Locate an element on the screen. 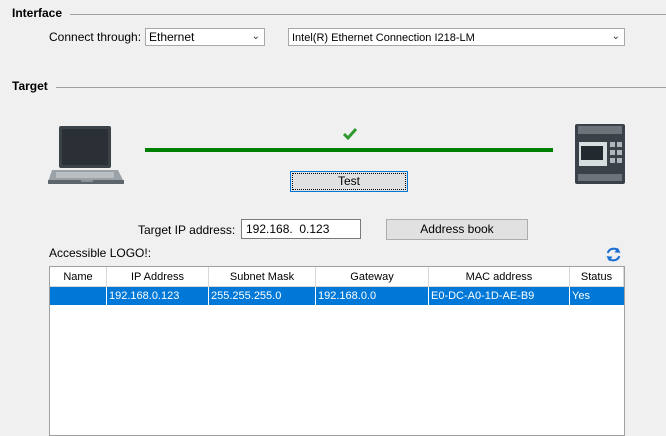  column-header-name: Name is located at coordinates (78, 277).